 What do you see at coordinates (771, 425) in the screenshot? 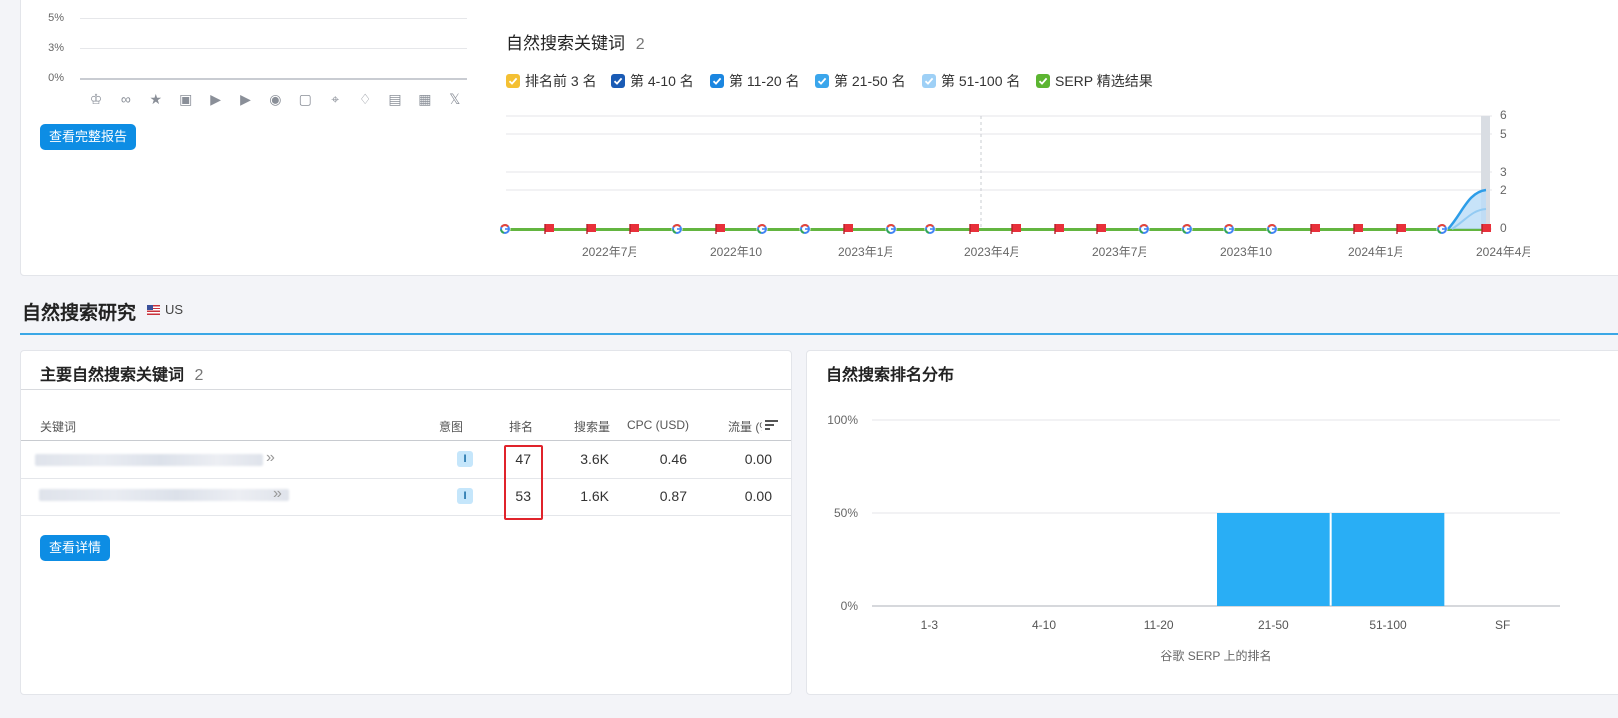
I see `sort-icon` at bounding box center [771, 425].